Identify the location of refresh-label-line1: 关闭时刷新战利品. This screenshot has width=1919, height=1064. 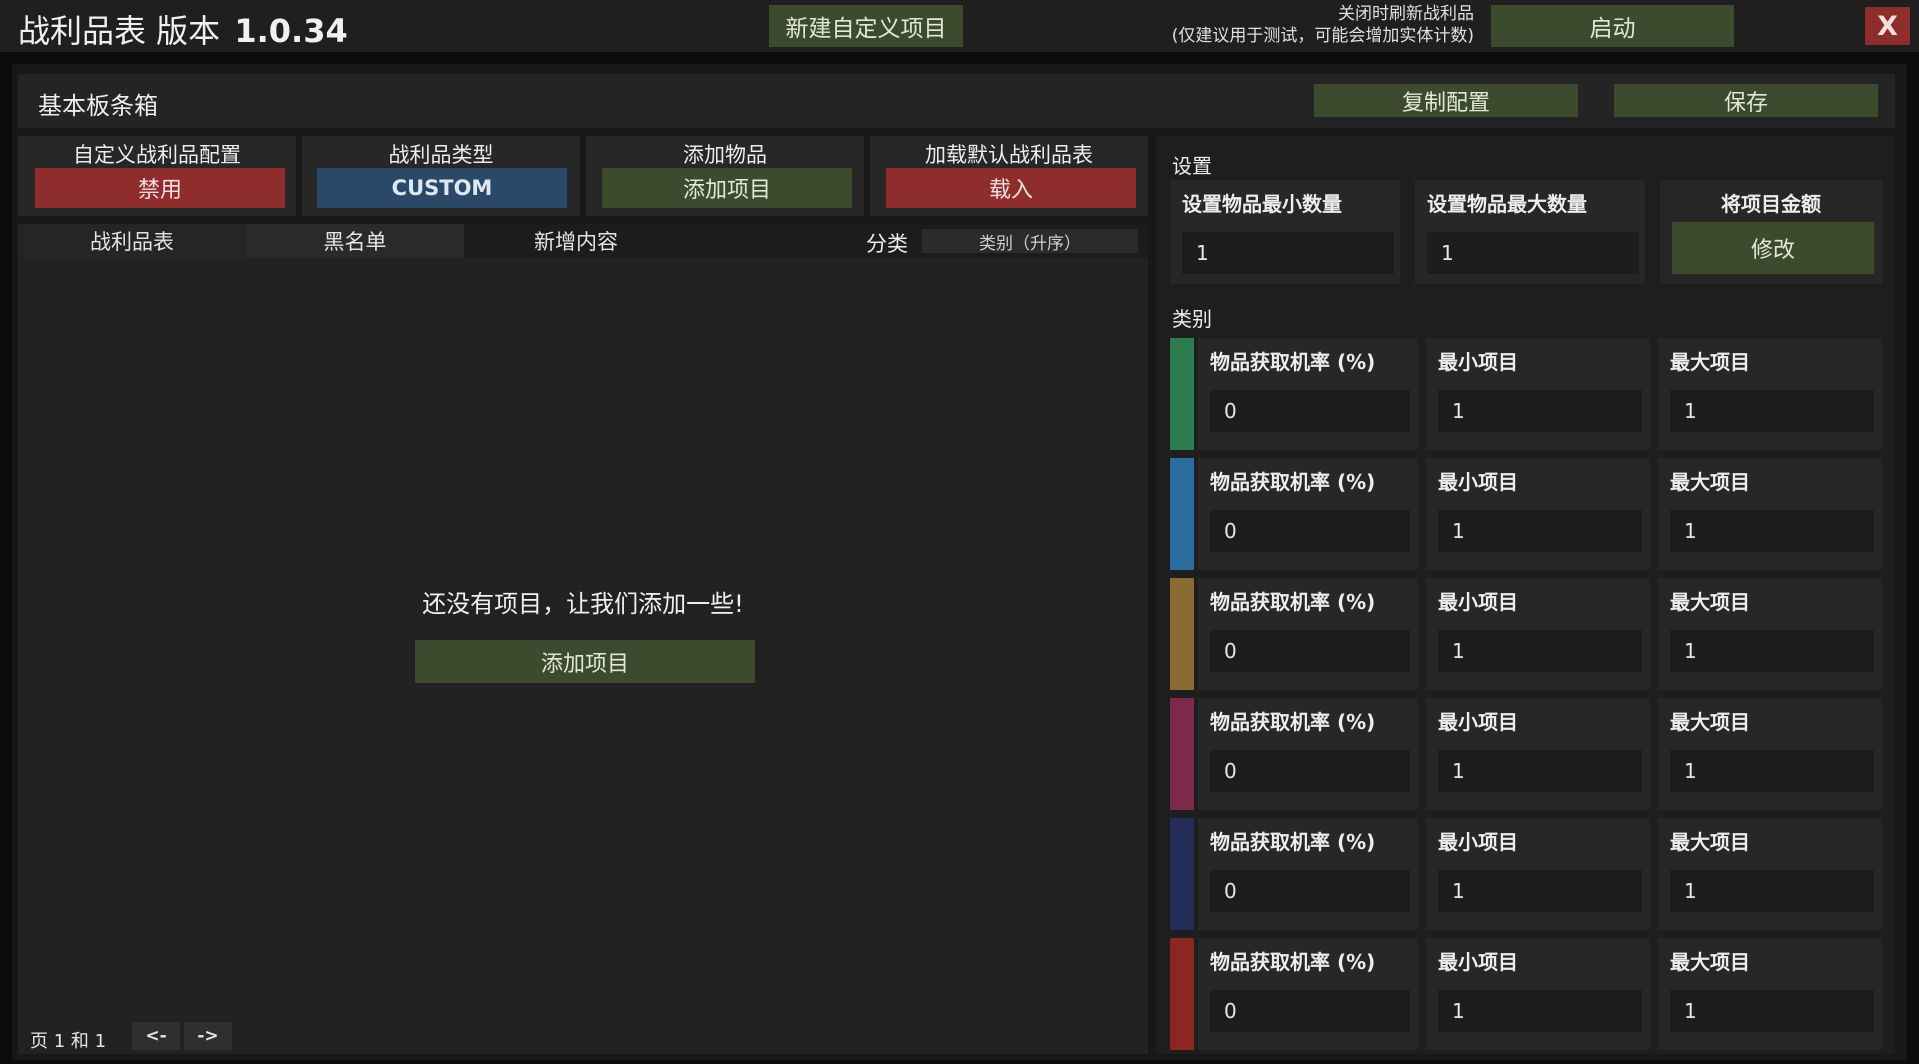
(1406, 14).